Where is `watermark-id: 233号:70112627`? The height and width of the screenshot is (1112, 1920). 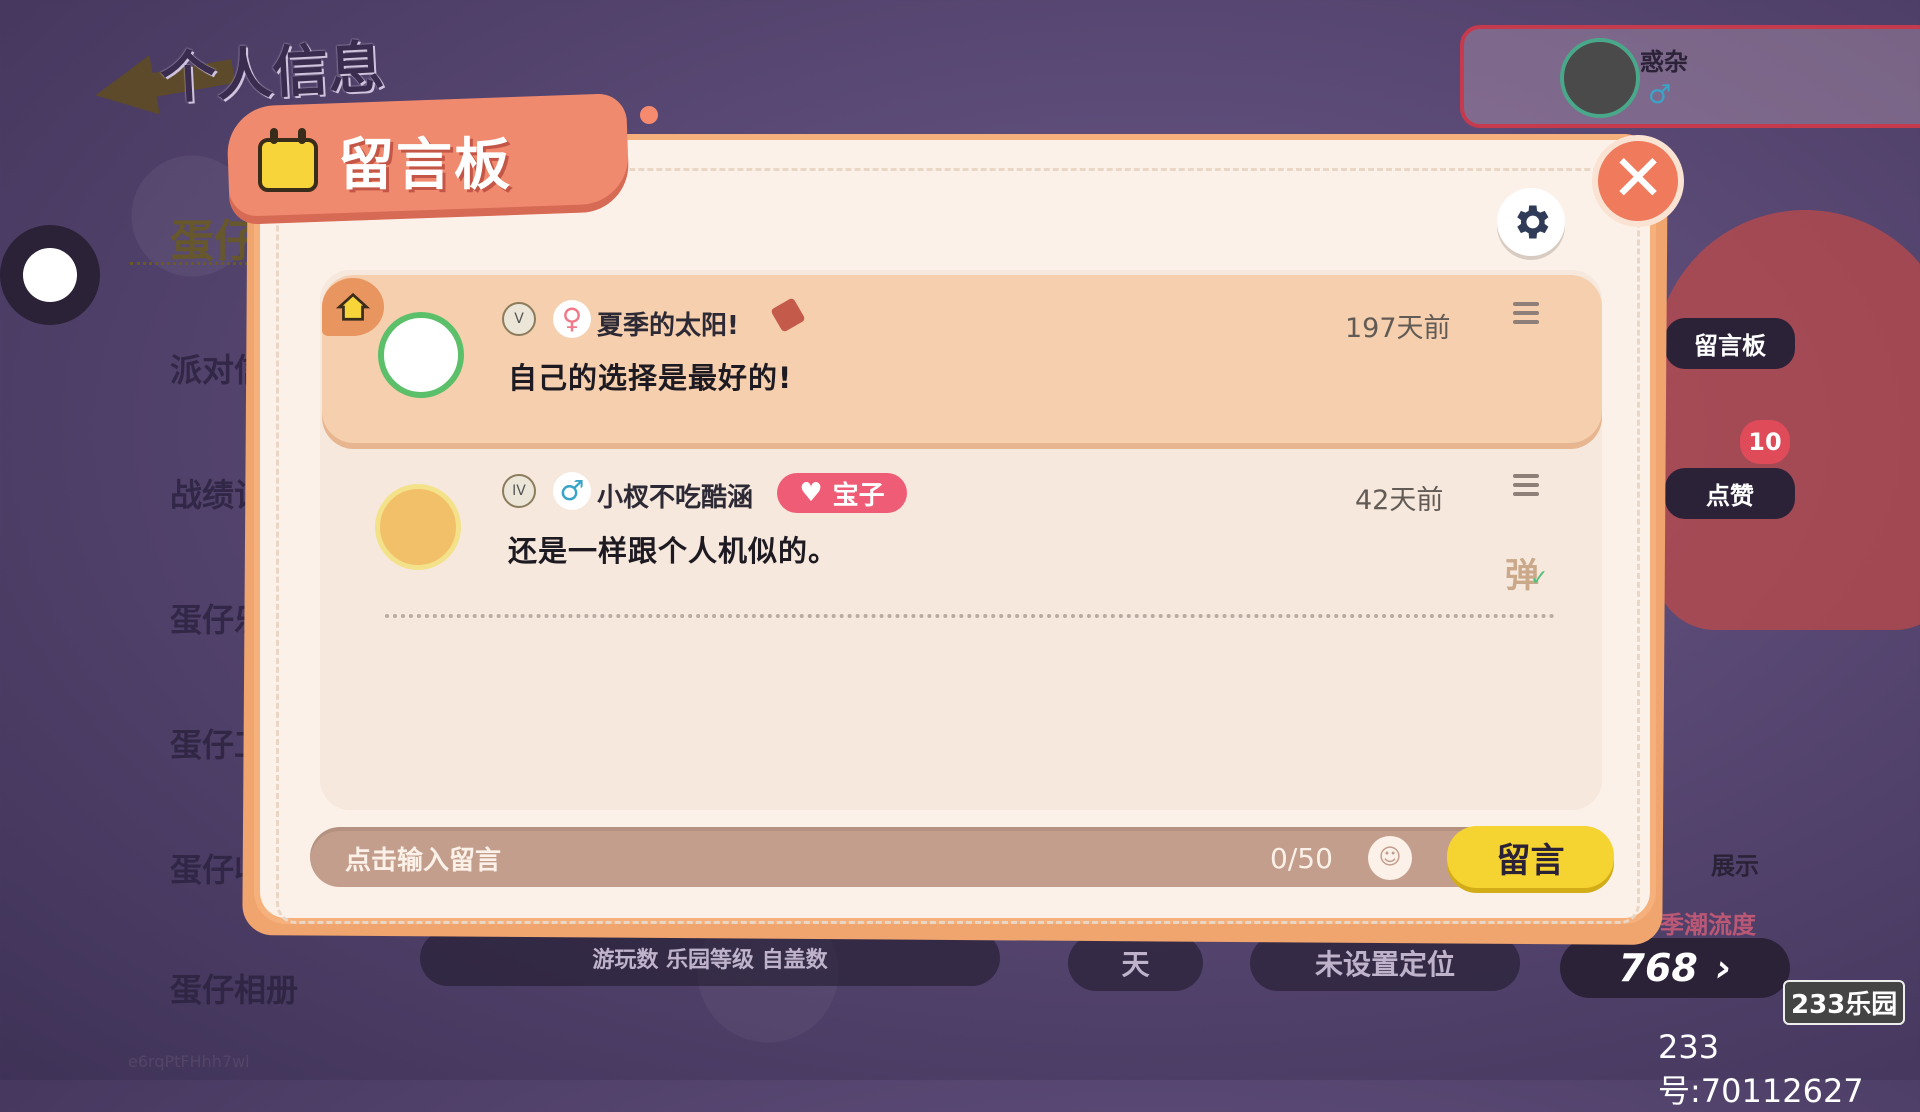
watermark-id: 233号:70112627 is located at coordinates (1761, 1069).